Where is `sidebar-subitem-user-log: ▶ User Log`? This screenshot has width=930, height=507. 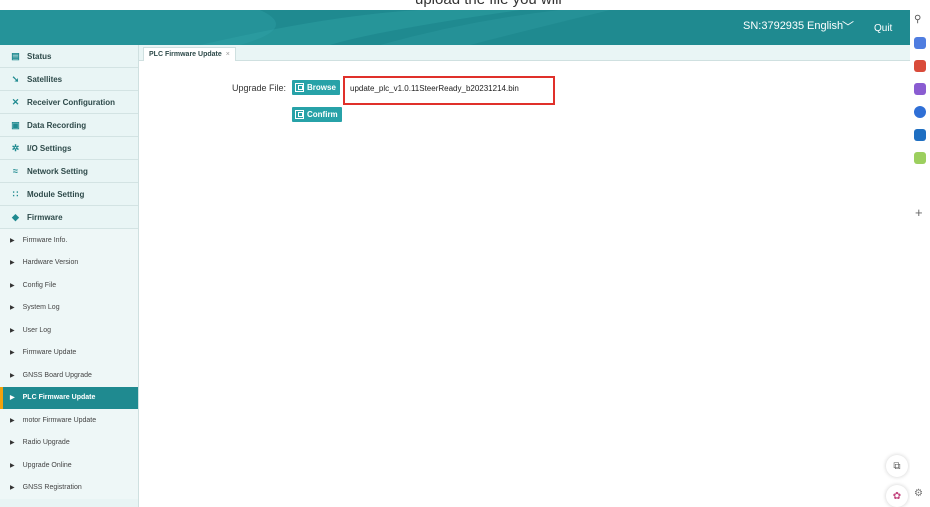 sidebar-subitem-user-log: ▶ User Log is located at coordinates (69, 330).